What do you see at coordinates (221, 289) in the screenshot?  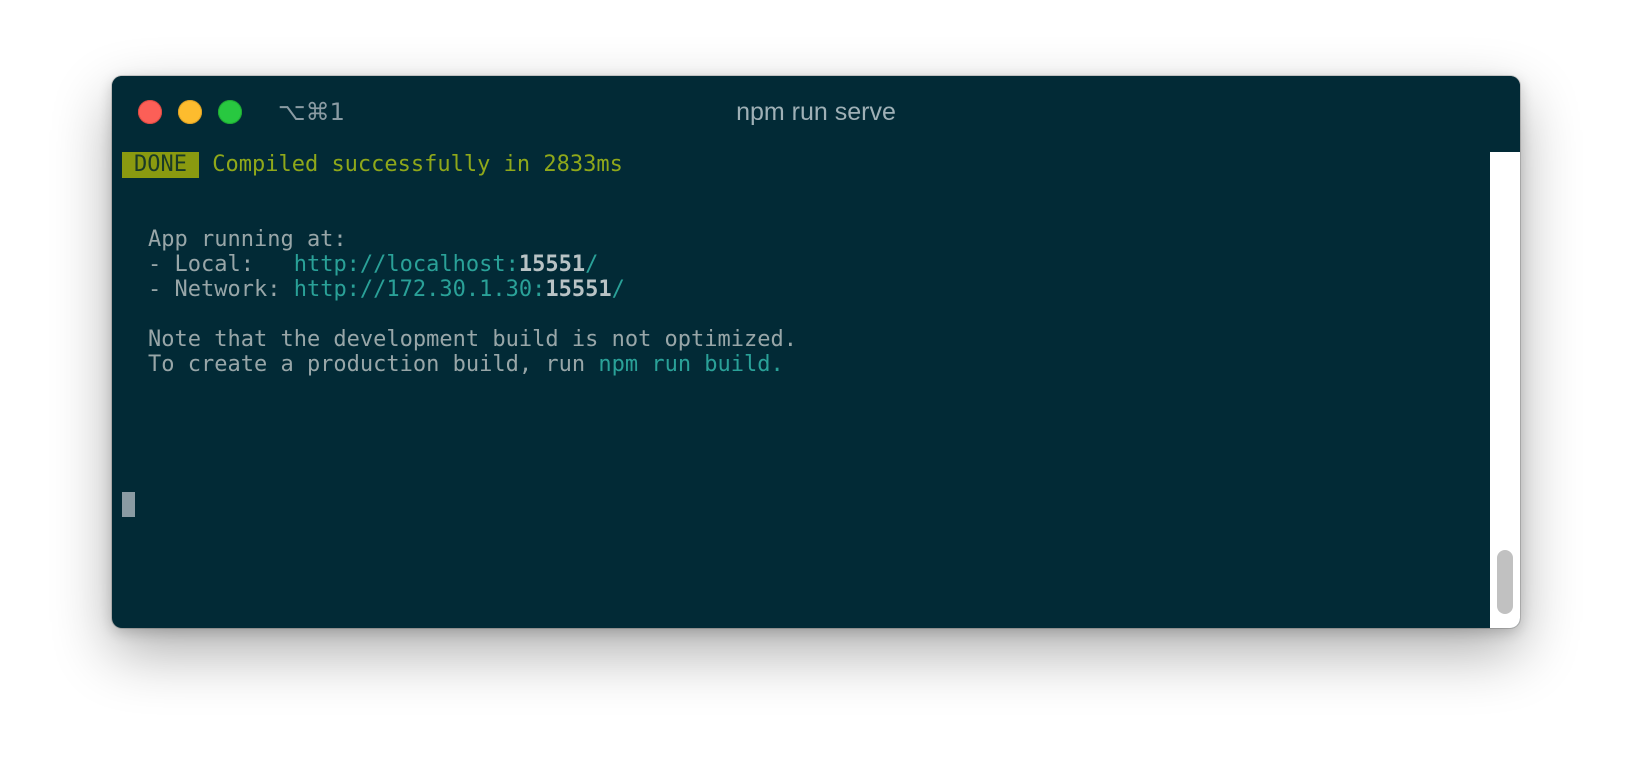 I see `network-label: - Network:` at bounding box center [221, 289].